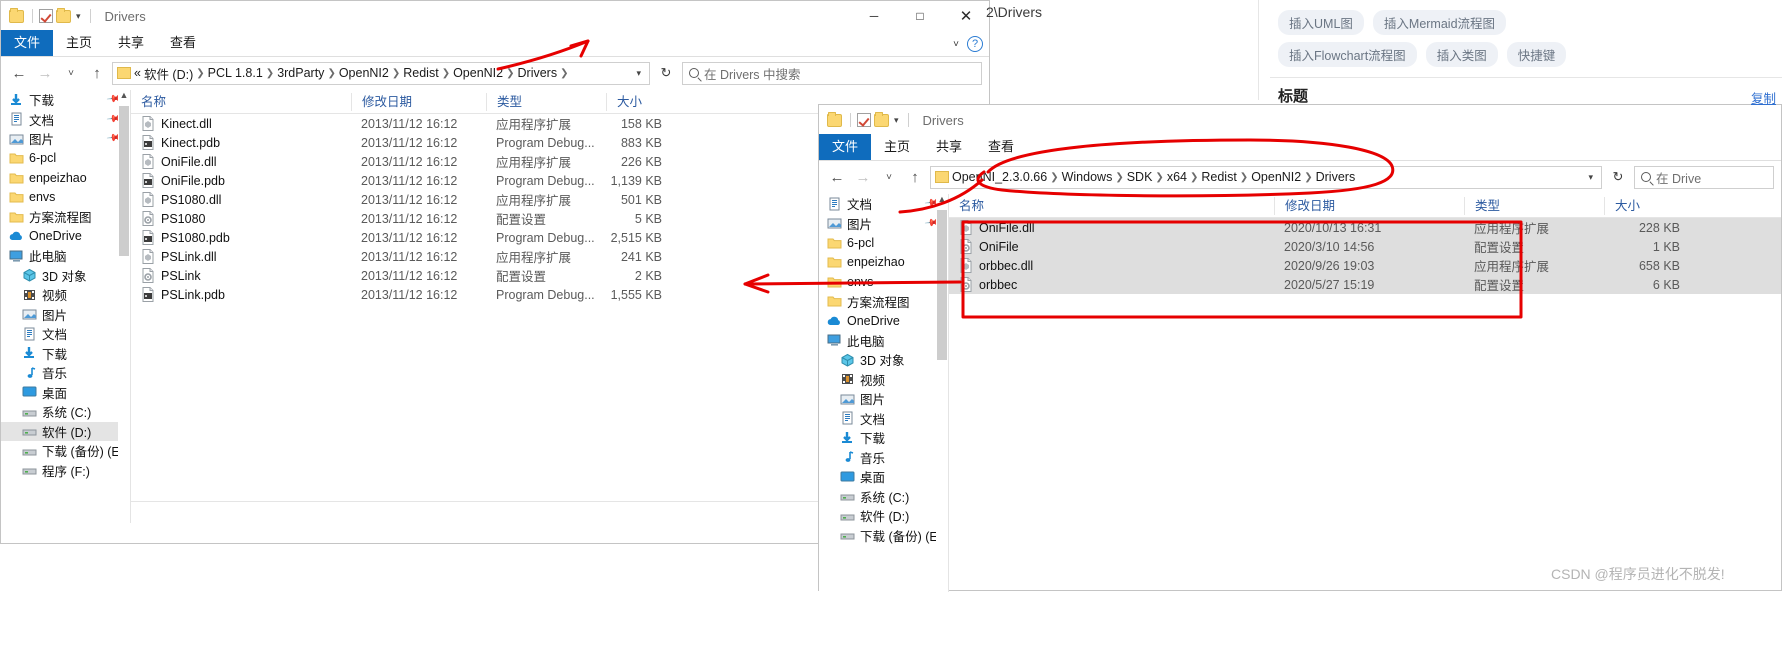  I want to click on table-row: orbbec 2020/5/27 15:19 配置设置 6 KB, so click(1365, 284).